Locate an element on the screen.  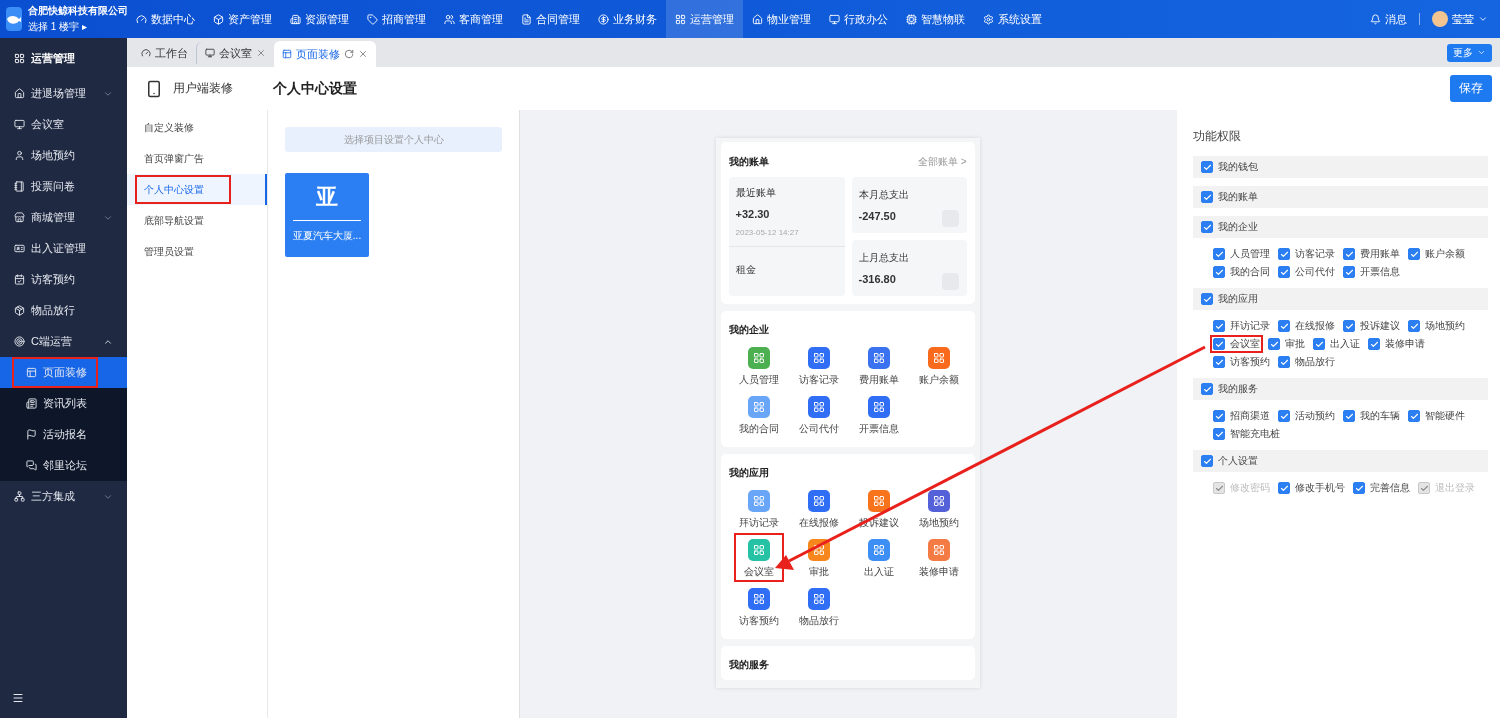
section-label: 用户端装修 is located at coordinates (203, 88).